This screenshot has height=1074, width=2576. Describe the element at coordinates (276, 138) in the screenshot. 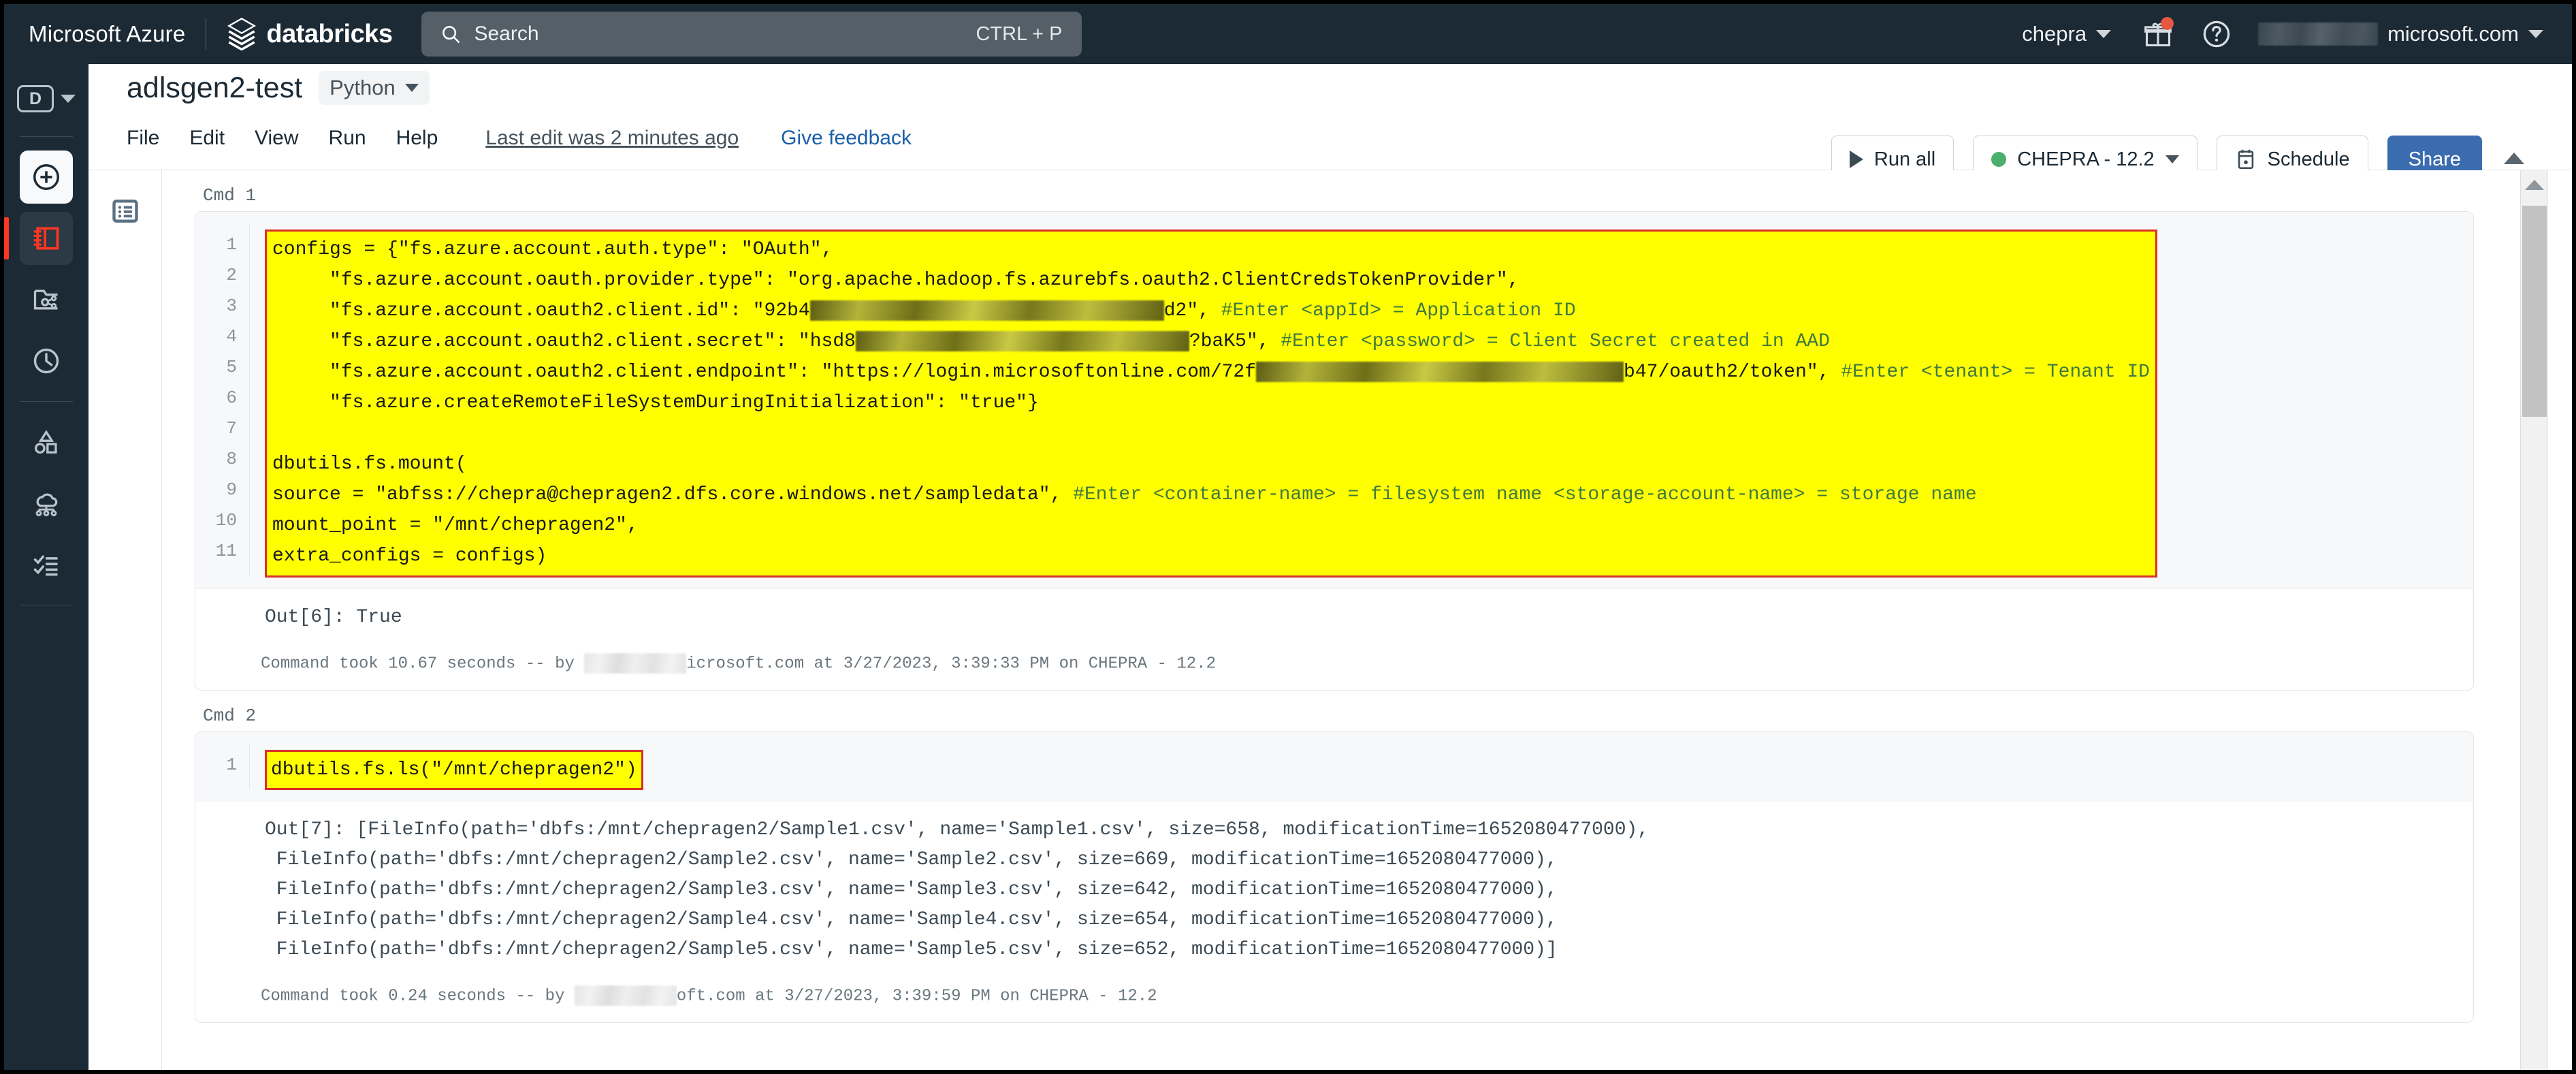

I see `menu-view: View` at that location.